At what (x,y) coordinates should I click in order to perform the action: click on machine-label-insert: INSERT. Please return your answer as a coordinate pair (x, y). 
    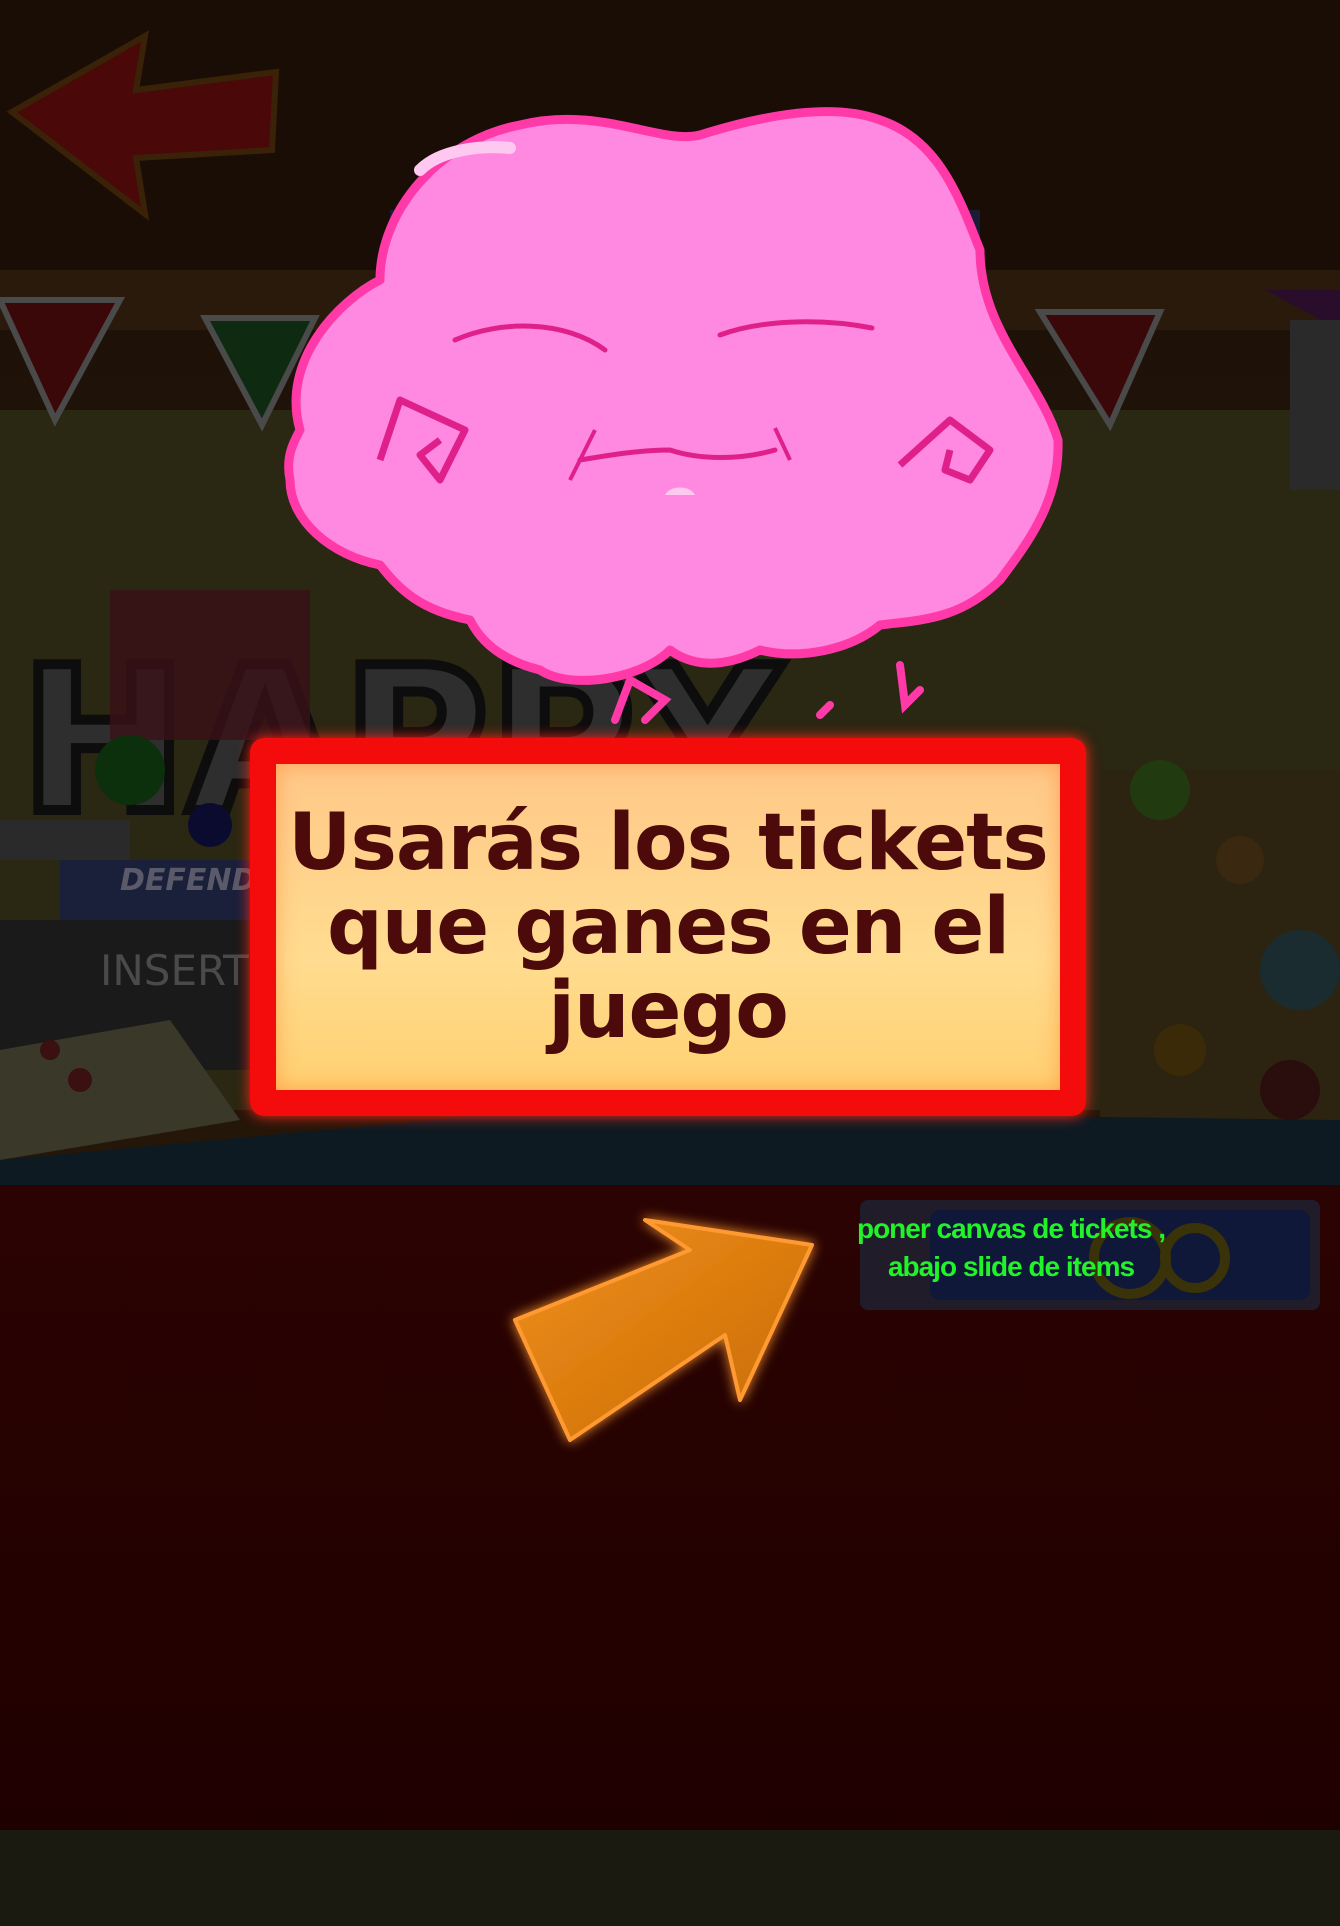
    Looking at the image, I should click on (174, 970).